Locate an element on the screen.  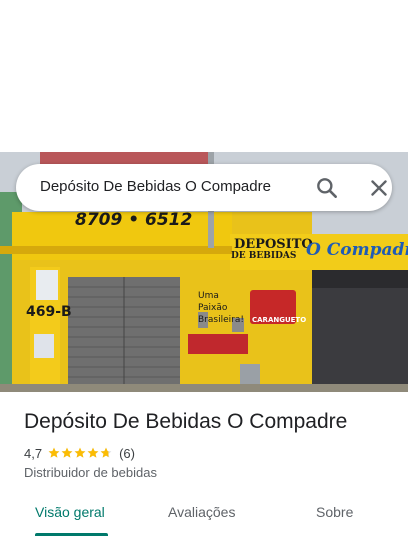
star-rating is located at coordinates (80, 453).